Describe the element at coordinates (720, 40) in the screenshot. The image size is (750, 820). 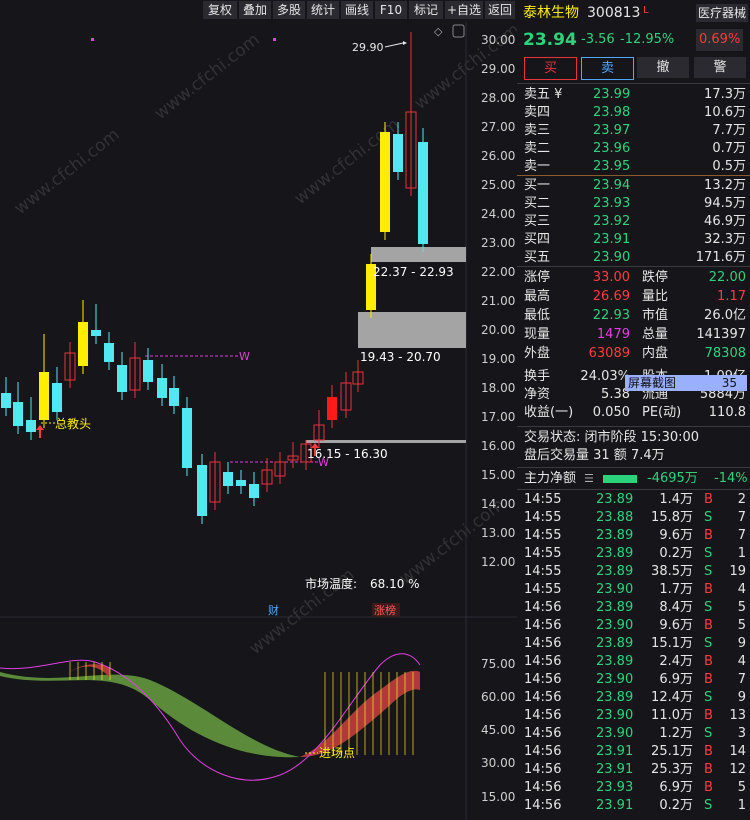
I see `sector-change-pct: 0.69%` at that location.